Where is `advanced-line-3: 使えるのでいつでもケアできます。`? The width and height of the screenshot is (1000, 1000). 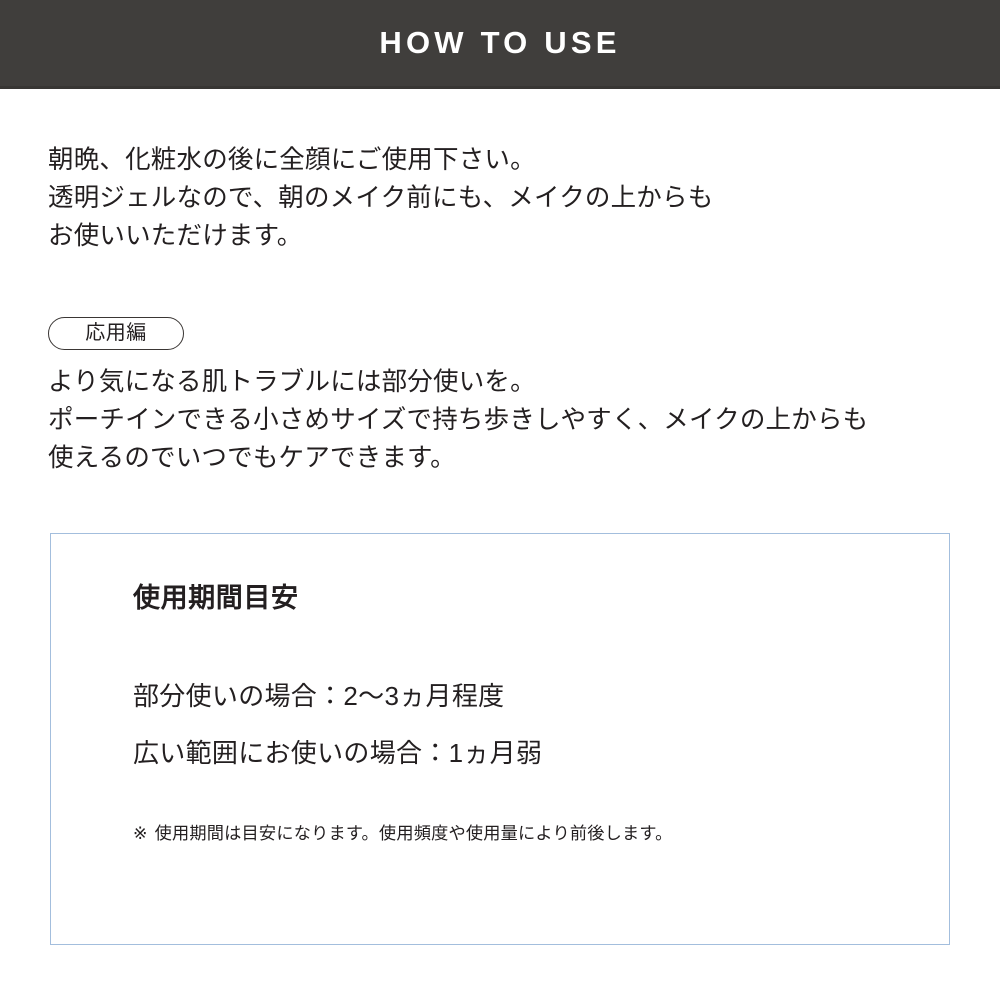
advanced-line-3: 使えるのでいつでもケアできます。 is located at coordinates (252, 458).